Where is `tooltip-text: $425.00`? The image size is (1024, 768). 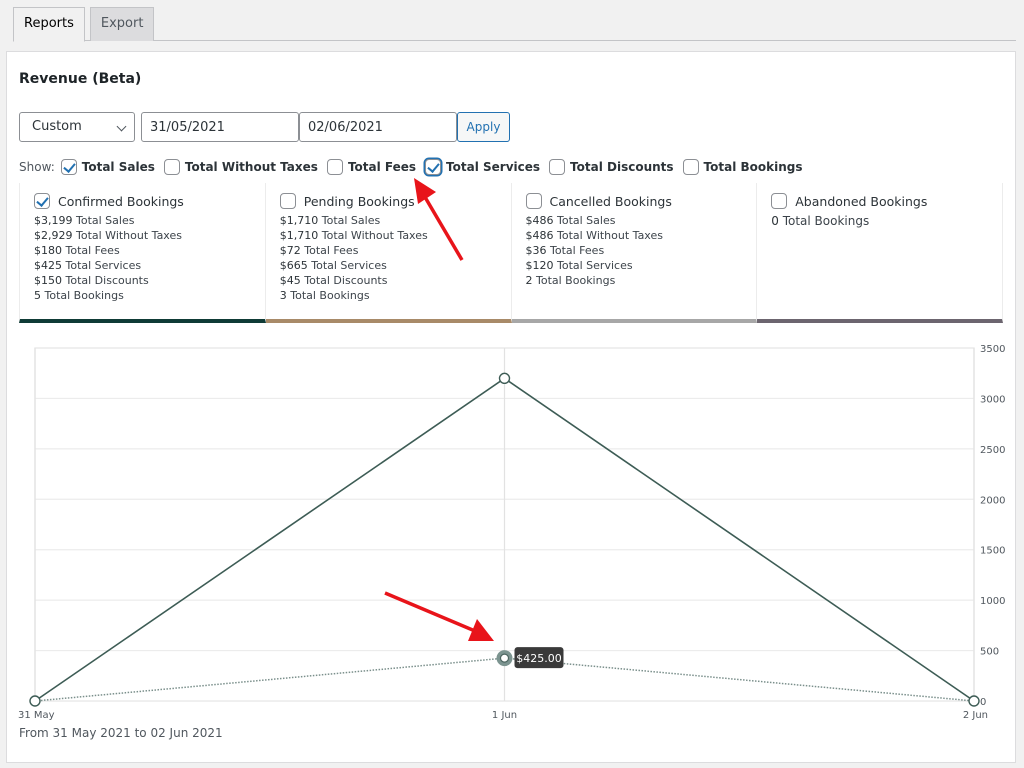
tooltip-text: $425.00 is located at coordinates (539, 658).